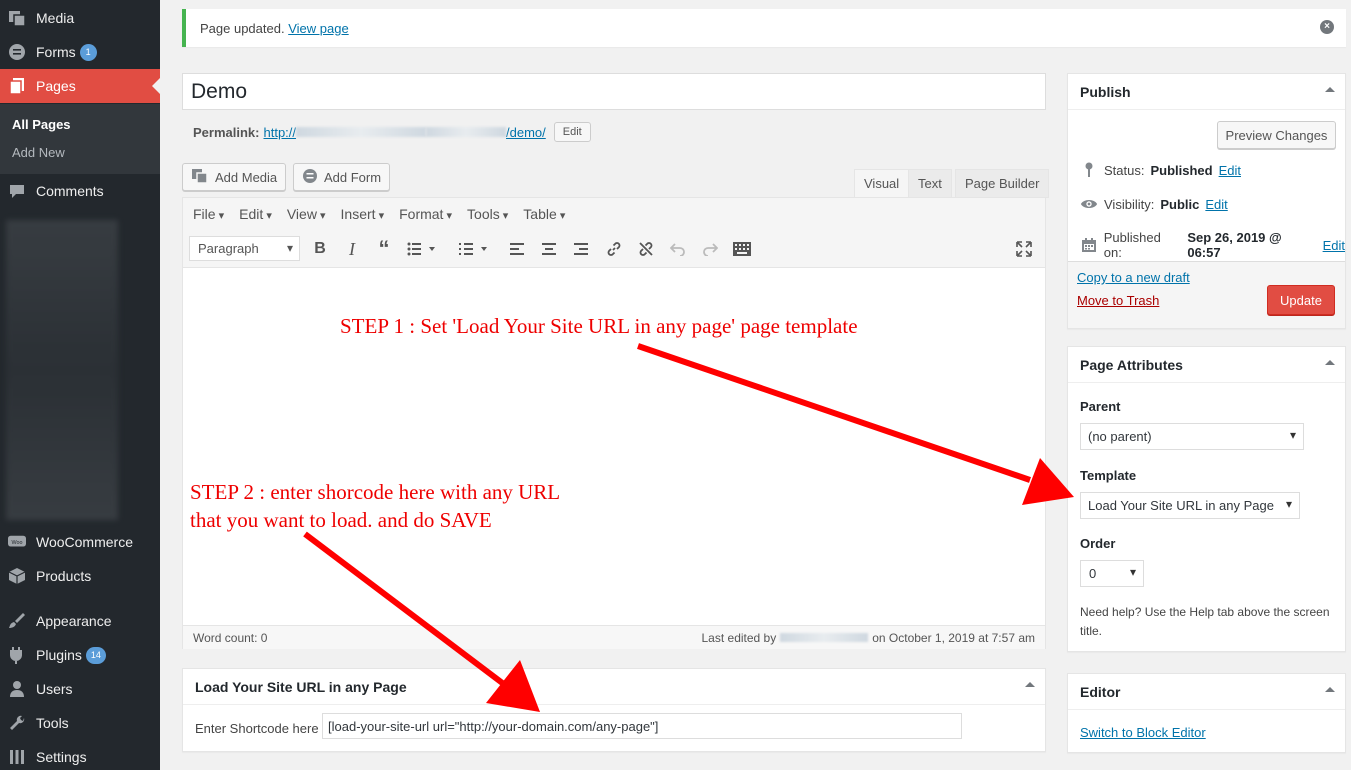 The image size is (1351, 770). Describe the element at coordinates (1206, 692) in the screenshot. I see `editor-metabox-header: Editor` at that location.